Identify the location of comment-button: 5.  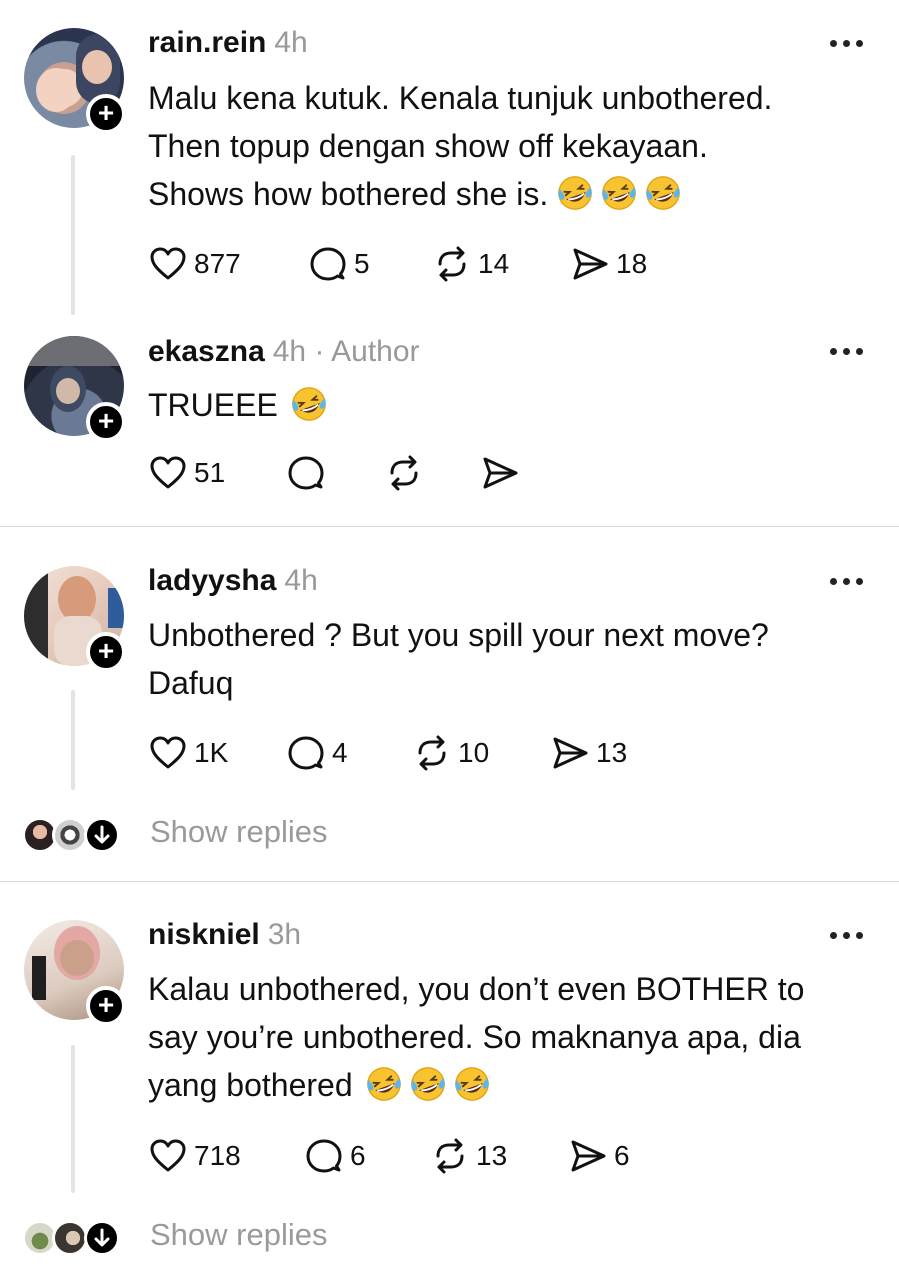
(339, 264).